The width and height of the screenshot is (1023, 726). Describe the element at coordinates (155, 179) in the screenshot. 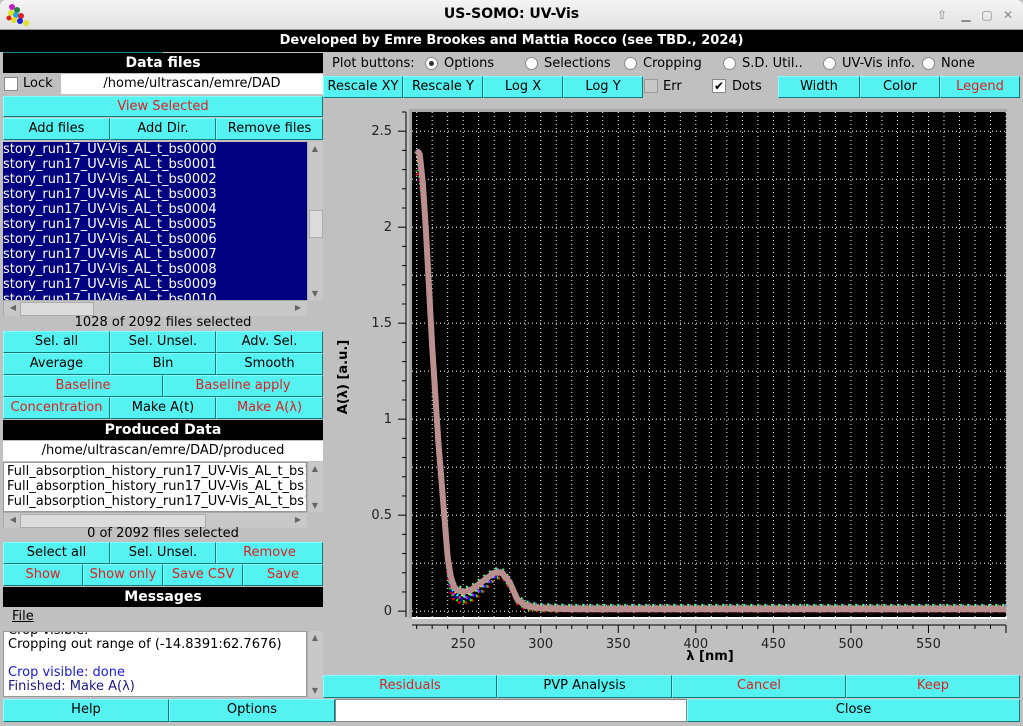

I see `list-item: story_run17_UV-Vis_AL_t_bs0002` at that location.